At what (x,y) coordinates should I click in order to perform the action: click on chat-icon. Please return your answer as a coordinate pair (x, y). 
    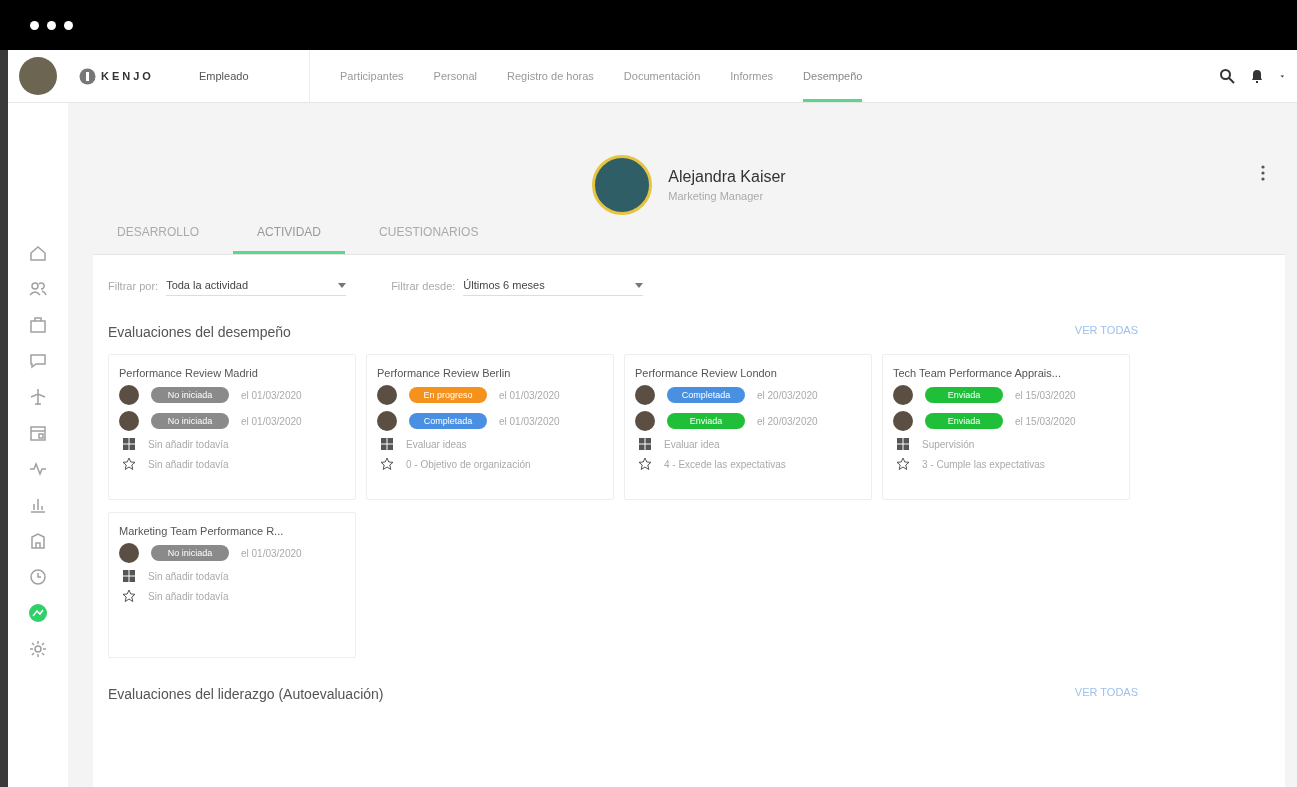
    Looking at the image, I should click on (38, 361).